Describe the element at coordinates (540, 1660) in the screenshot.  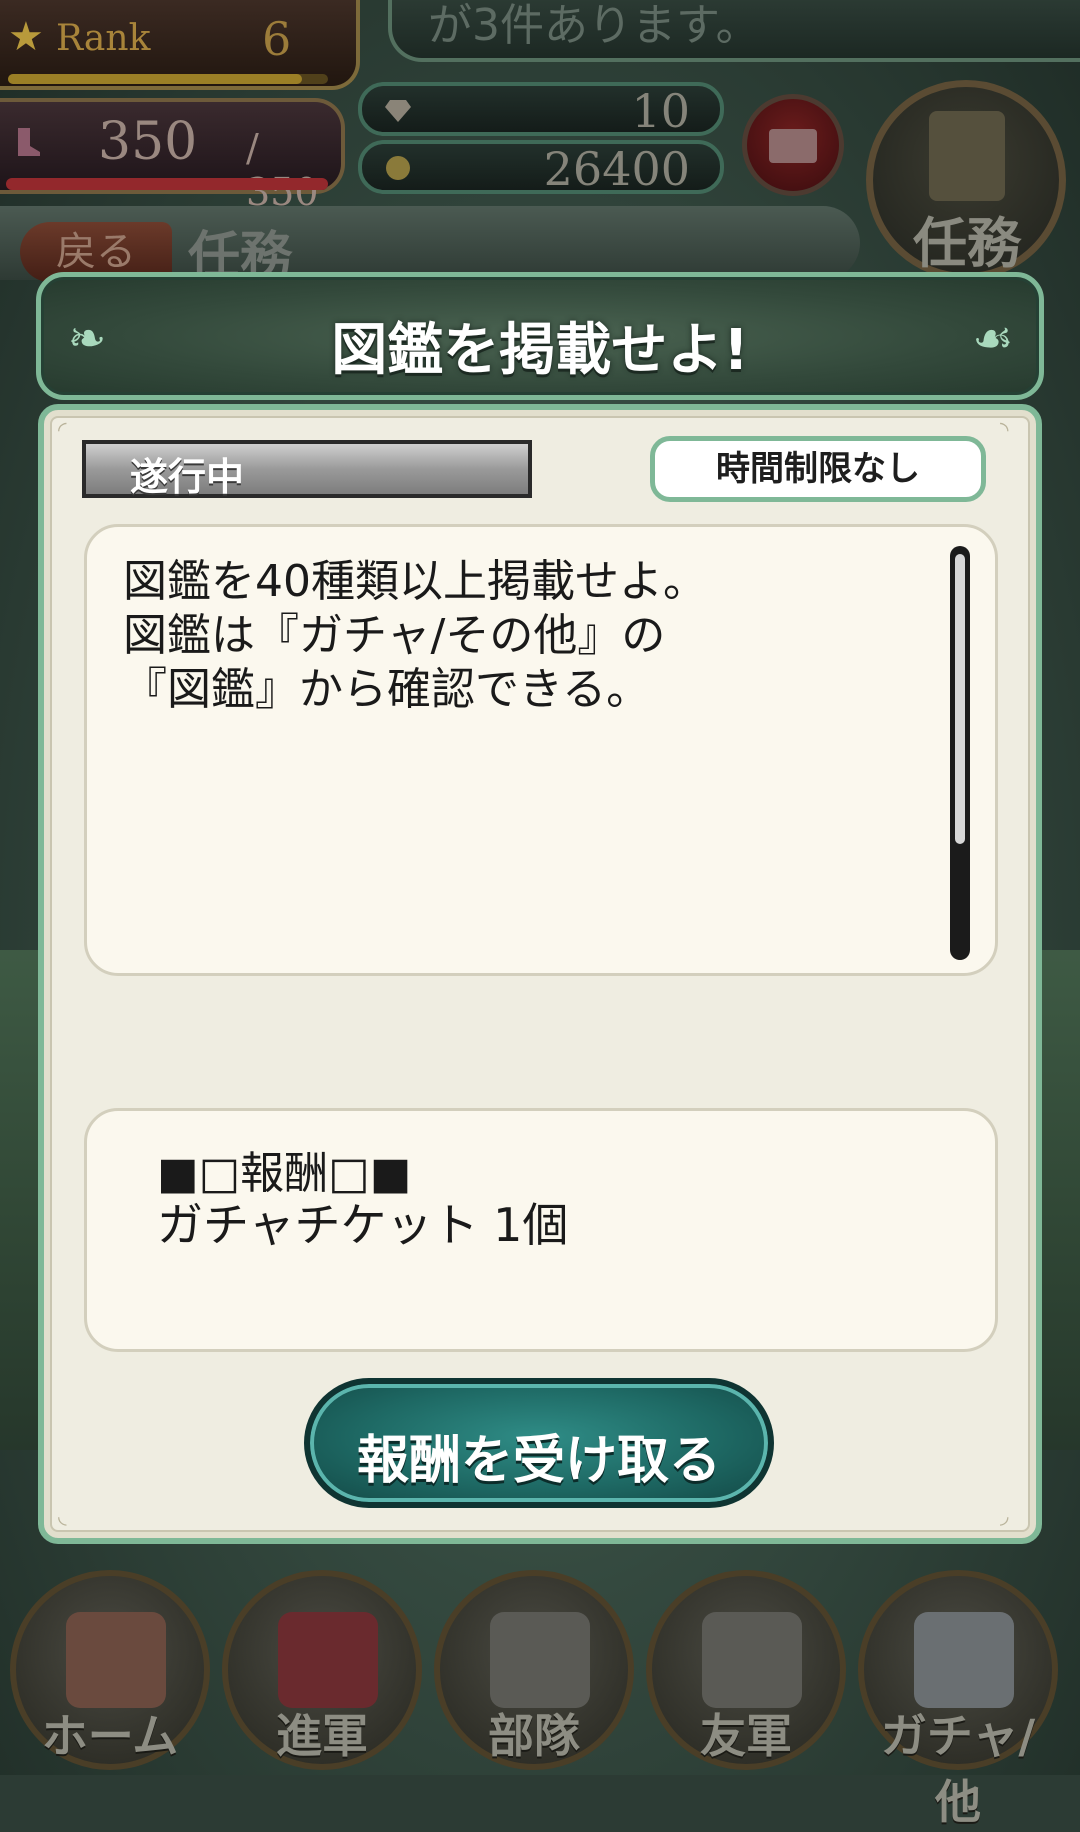
I see `helmet-icon` at that location.